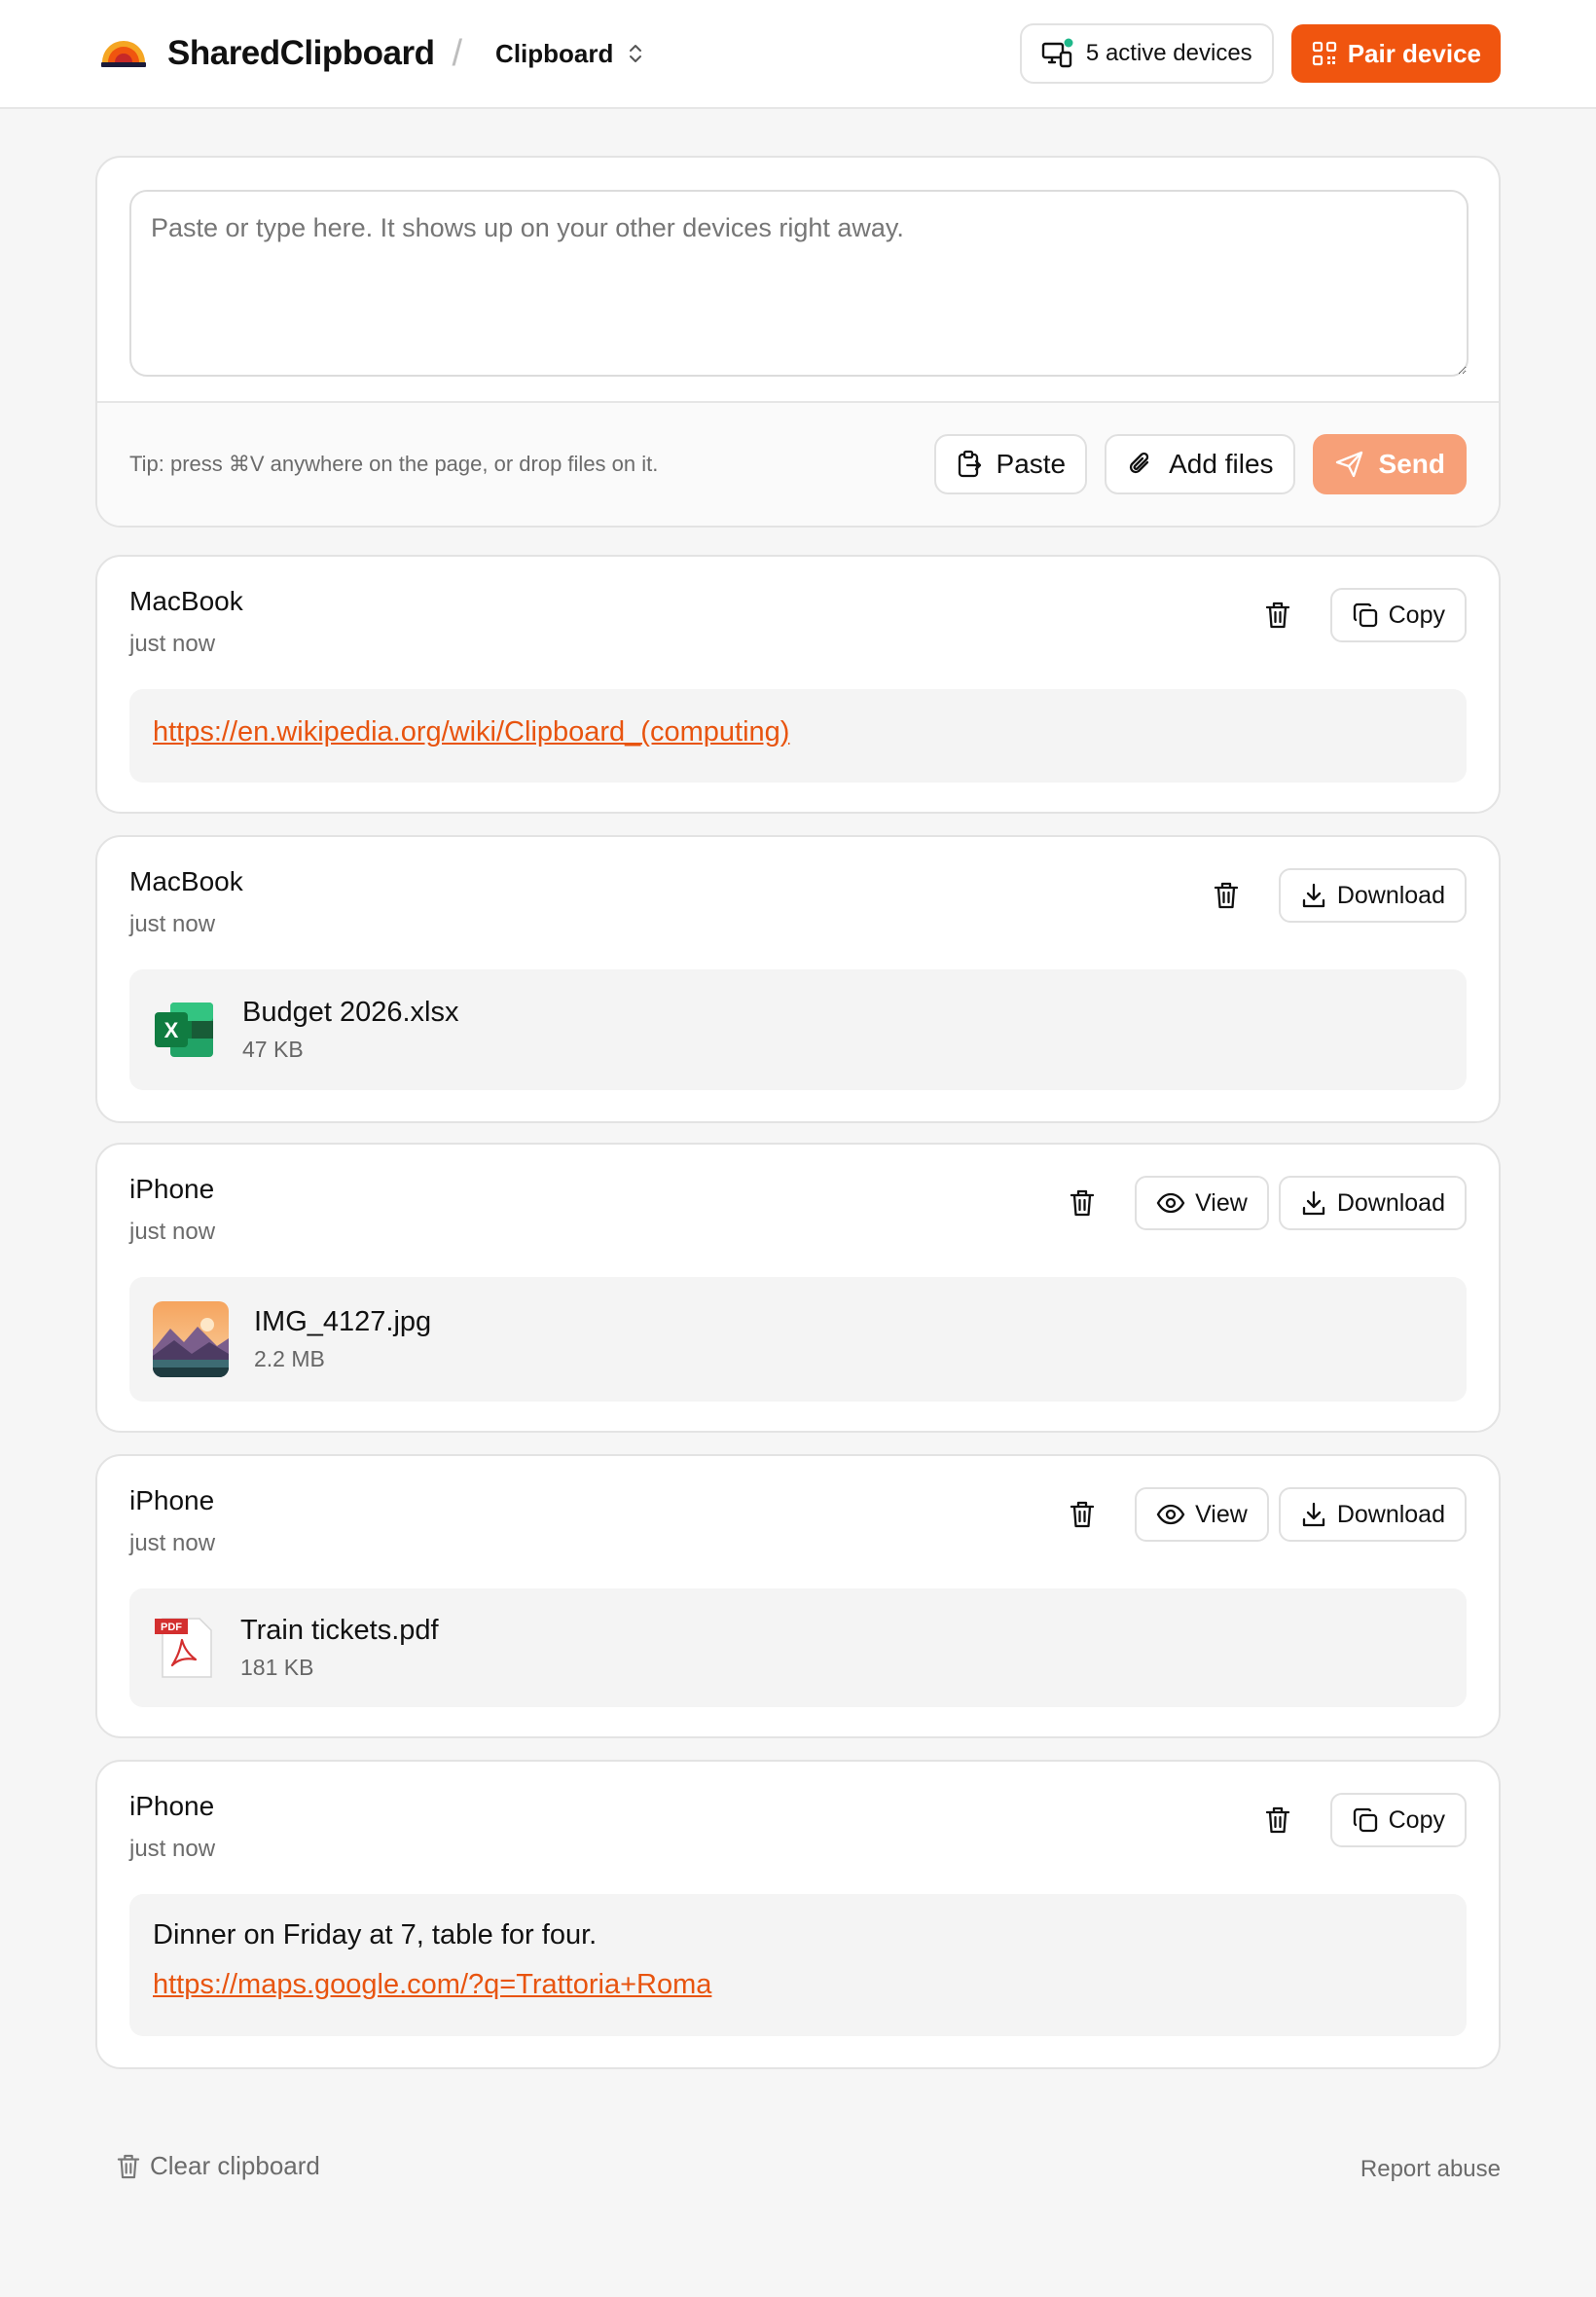 This screenshot has width=1596, height=2297. I want to click on file-row: X Budget 2026.xlsx 47 KB, so click(798, 1029).